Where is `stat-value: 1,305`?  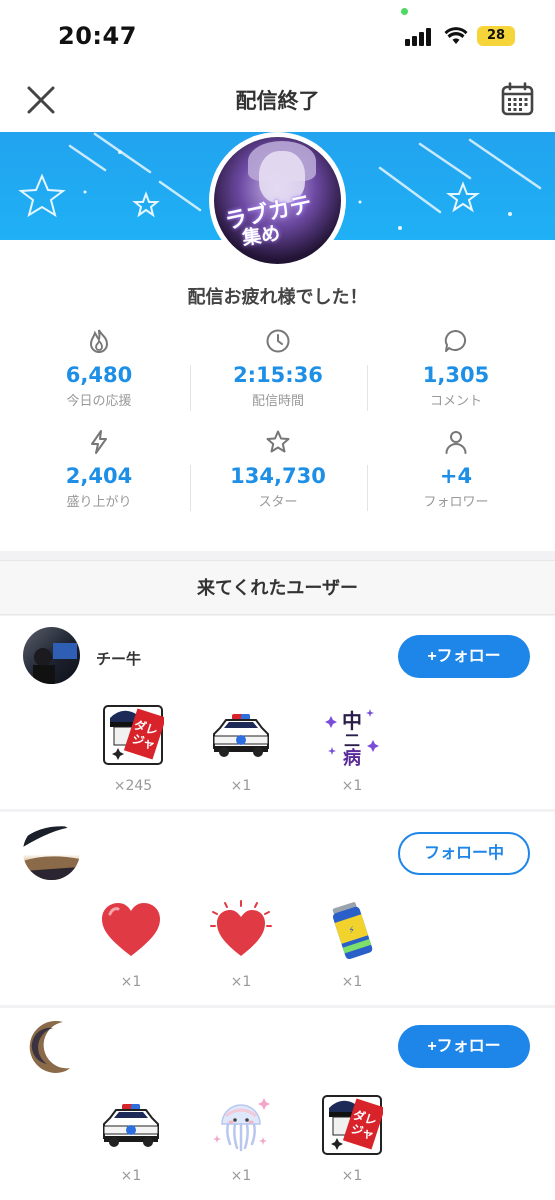
stat-value: 1,305 is located at coordinates (456, 375).